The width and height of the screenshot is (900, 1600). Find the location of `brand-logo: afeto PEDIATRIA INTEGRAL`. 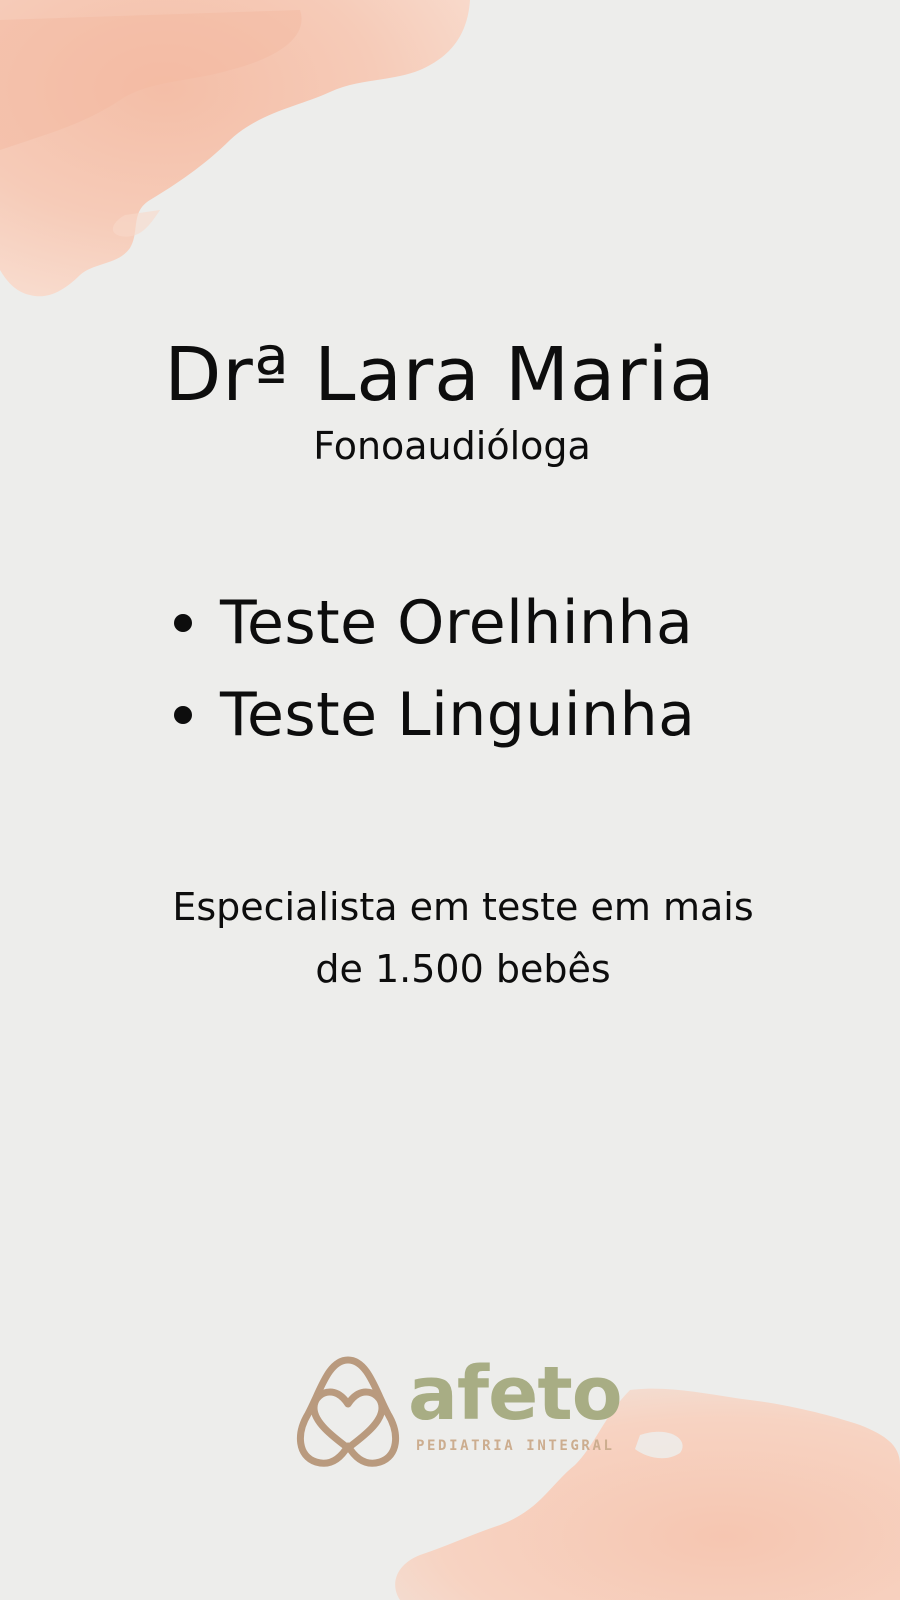

brand-logo: afeto PEDIATRIA INTEGRAL is located at coordinates (457, 1411).